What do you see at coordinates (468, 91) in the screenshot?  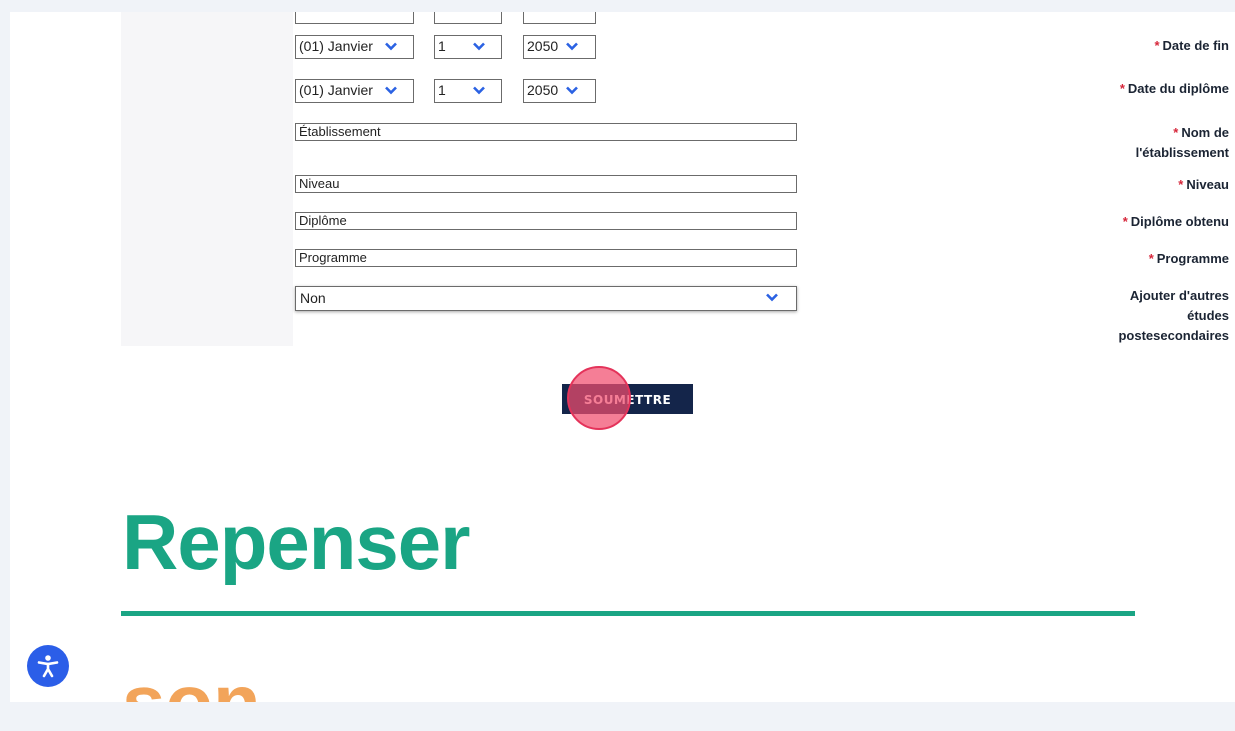 I see `diploma-day-select: 1` at bounding box center [468, 91].